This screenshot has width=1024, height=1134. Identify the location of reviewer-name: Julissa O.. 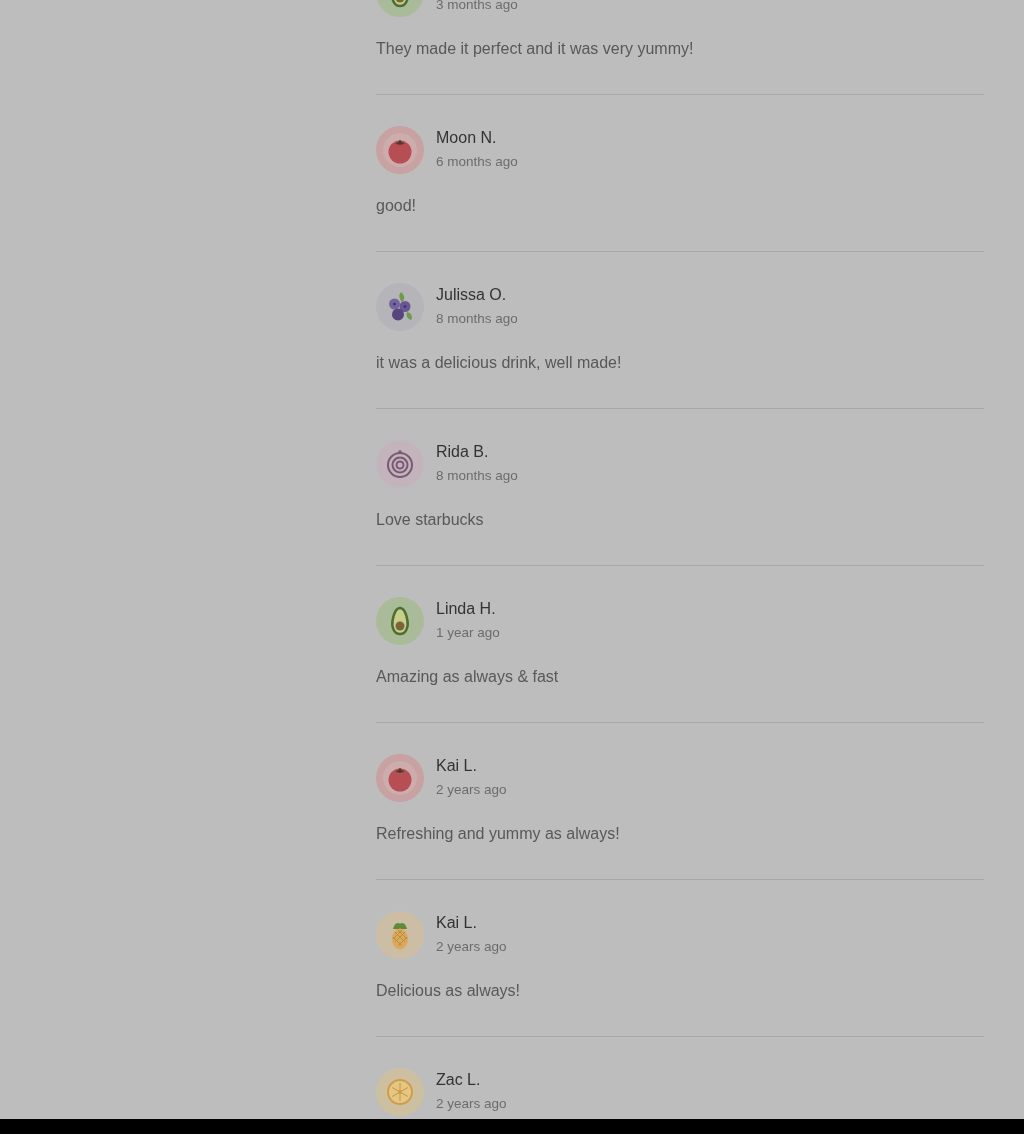
(472, 295).